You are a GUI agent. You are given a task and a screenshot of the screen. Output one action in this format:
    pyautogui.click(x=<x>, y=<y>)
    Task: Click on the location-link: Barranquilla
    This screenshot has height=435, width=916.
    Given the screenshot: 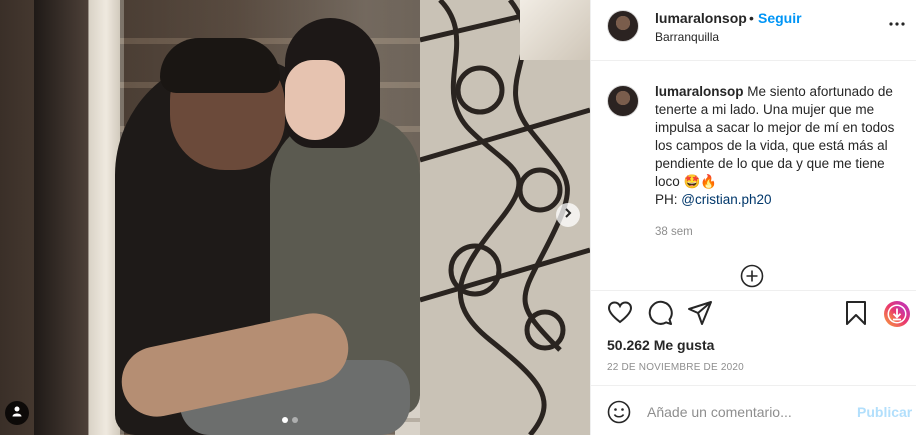 What is the action you would take?
    pyautogui.click(x=687, y=37)
    